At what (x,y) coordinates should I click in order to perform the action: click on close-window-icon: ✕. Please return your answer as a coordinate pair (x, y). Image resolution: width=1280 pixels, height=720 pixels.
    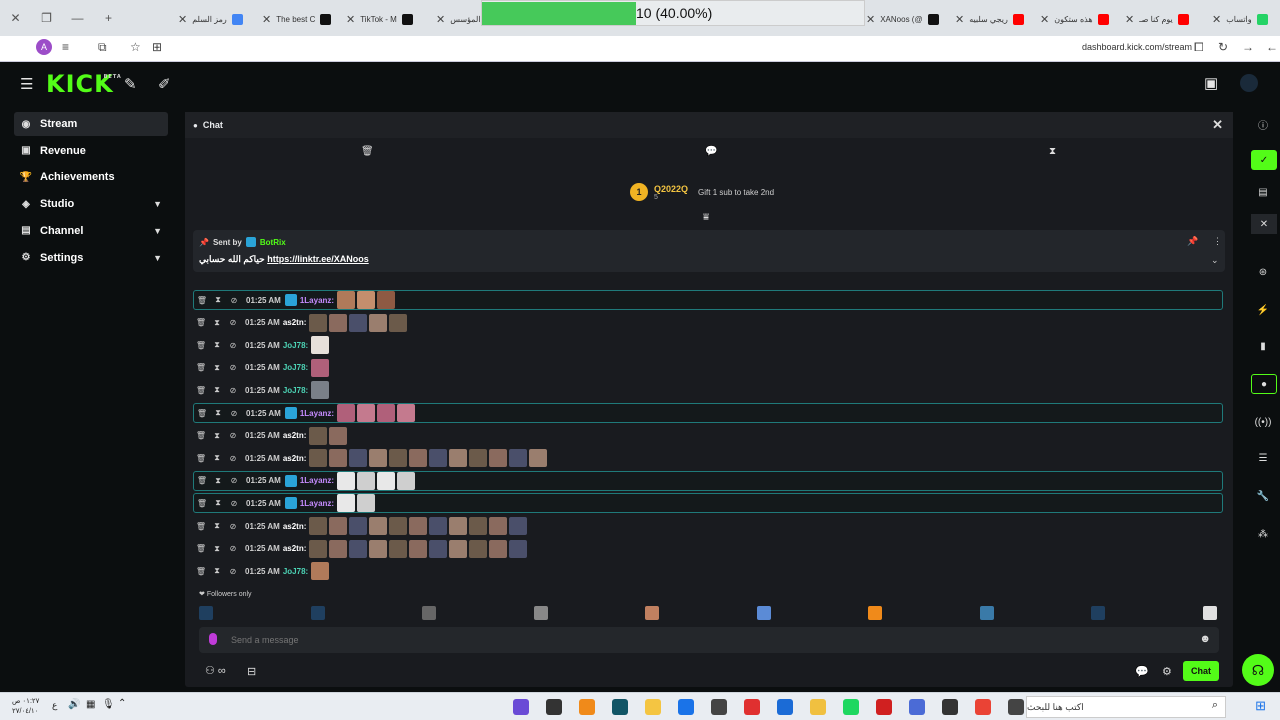
    Looking at the image, I should click on (15, 18).